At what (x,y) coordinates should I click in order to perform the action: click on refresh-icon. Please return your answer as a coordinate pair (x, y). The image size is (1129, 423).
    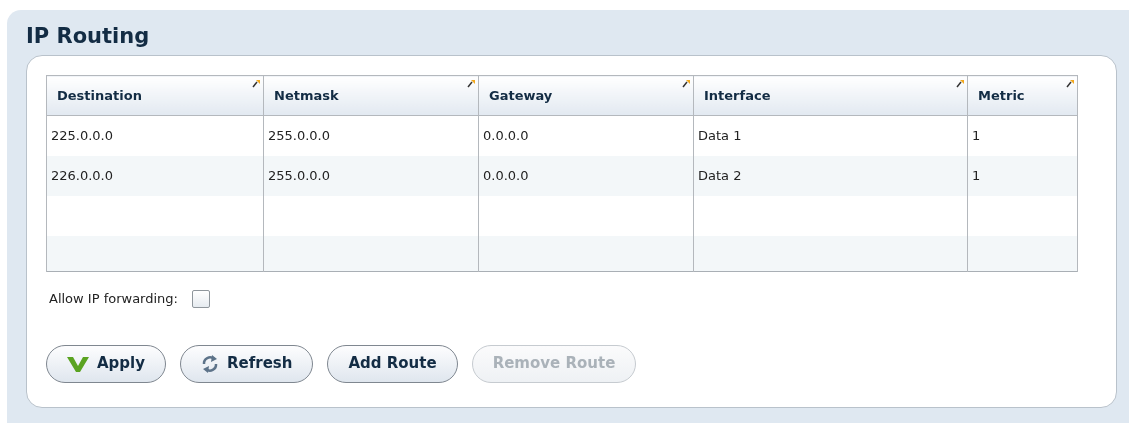
    Looking at the image, I should click on (210, 363).